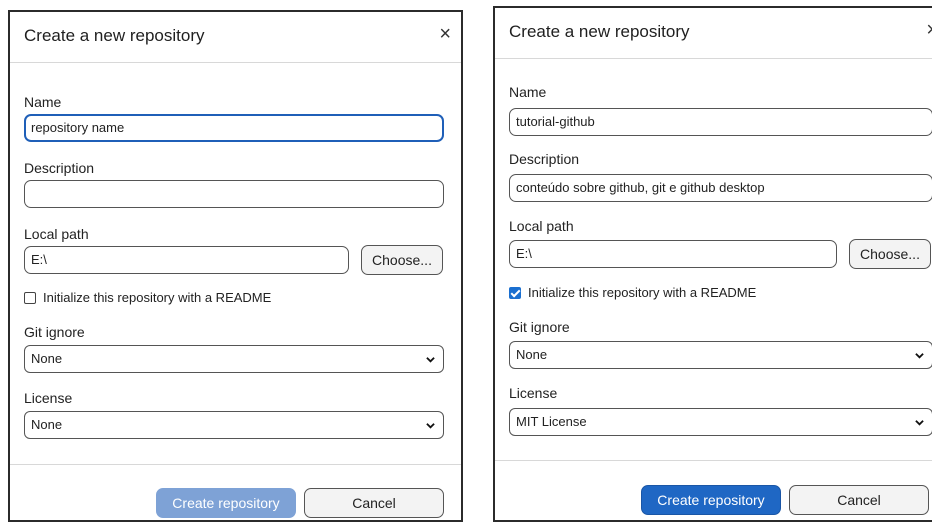 This screenshot has width=932, height=522. What do you see at coordinates (234, 425) in the screenshot?
I see `license-select: None` at bounding box center [234, 425].